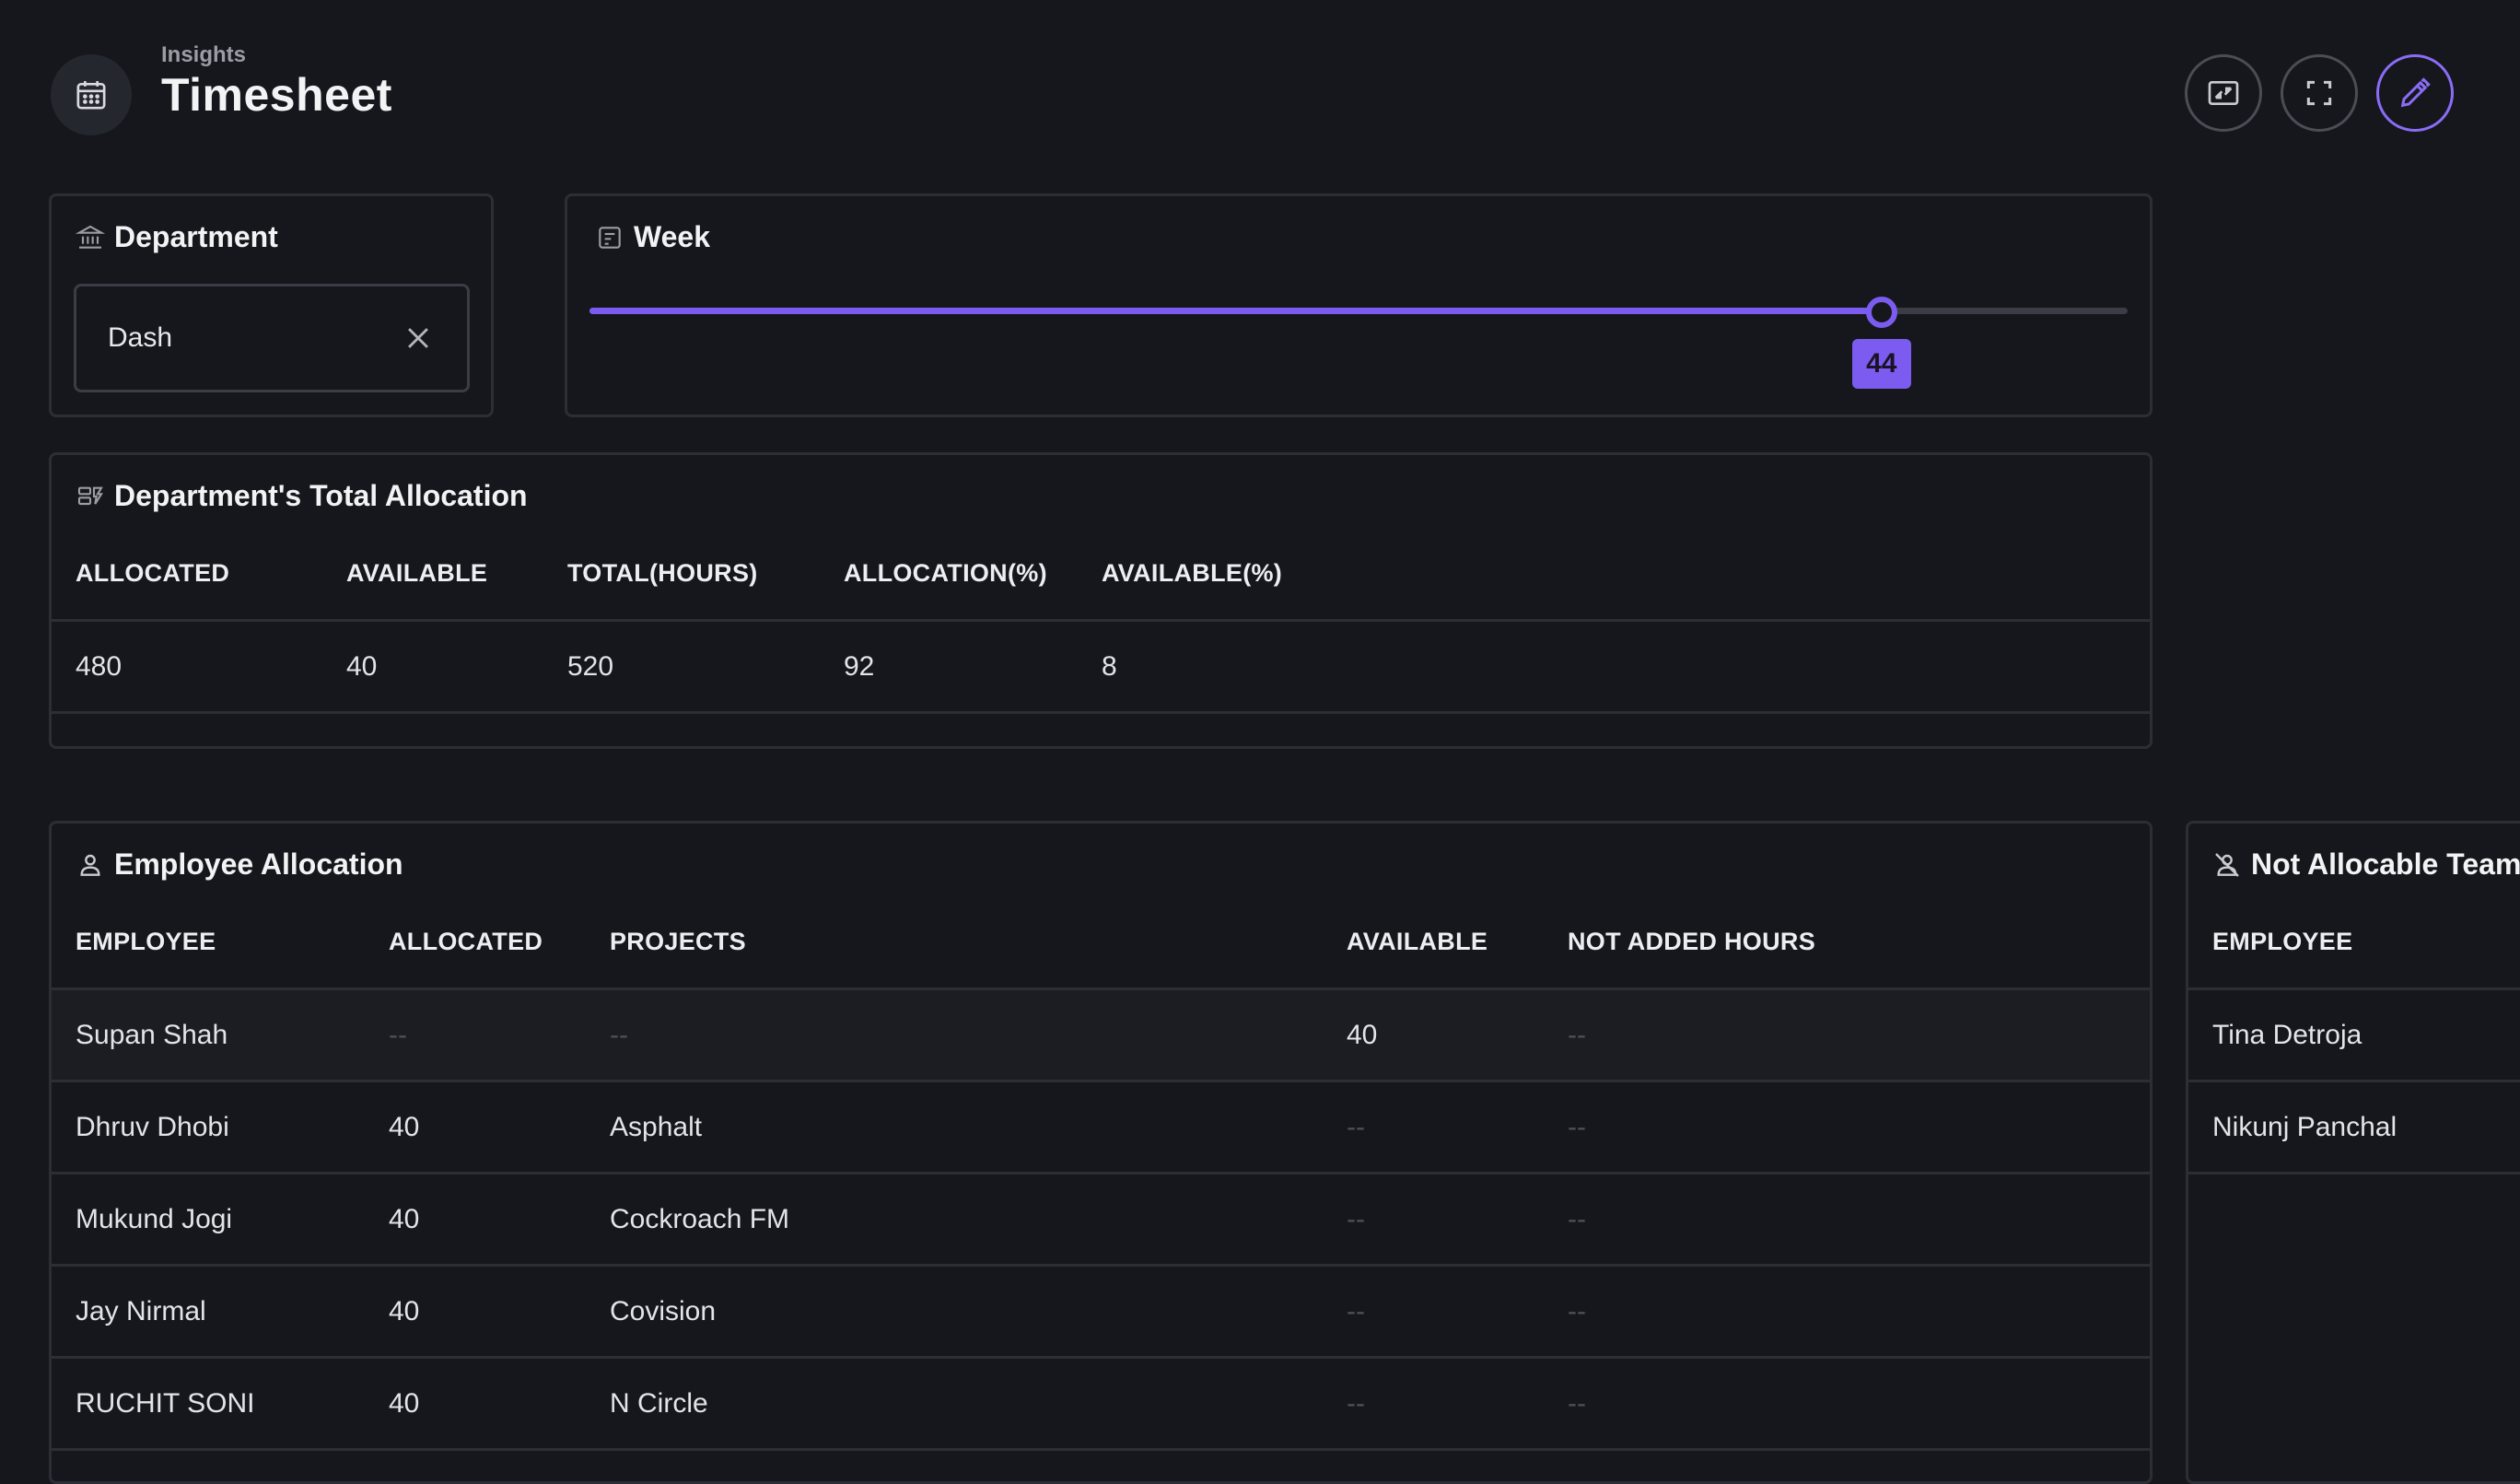 The height and width of the screenshot is (1484, 2520). What do you see at coordinates (1358, 343) in the screenshot?
I see `week-slider: 44` at bounding box center [1358, 343].